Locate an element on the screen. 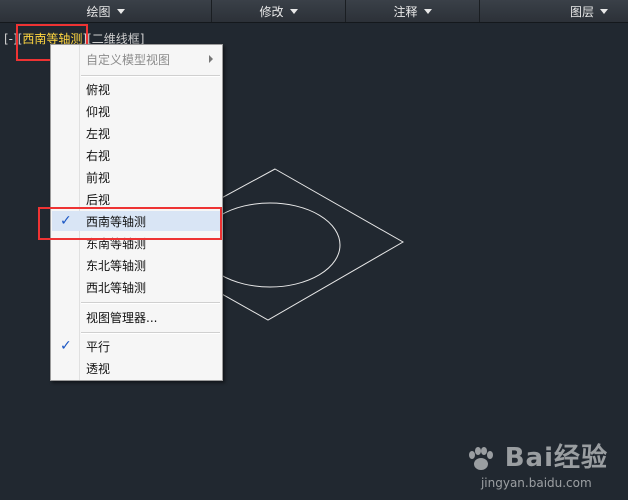  menu-item-front: 前视 is located at coordinates (136, 177).